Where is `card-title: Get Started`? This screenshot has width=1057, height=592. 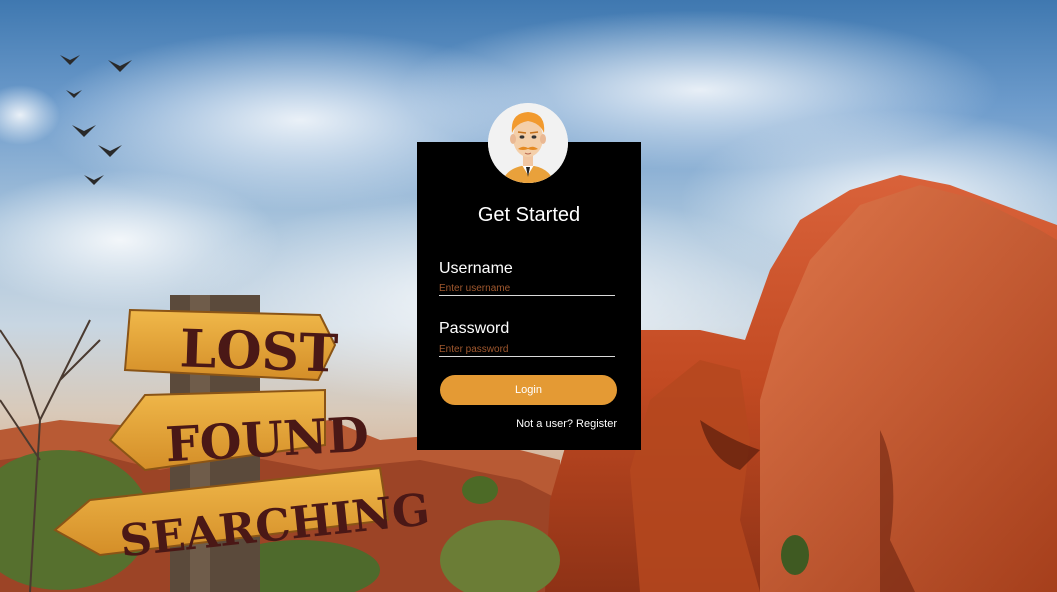 card-title: Get Started is located at coordinates (529, 215).